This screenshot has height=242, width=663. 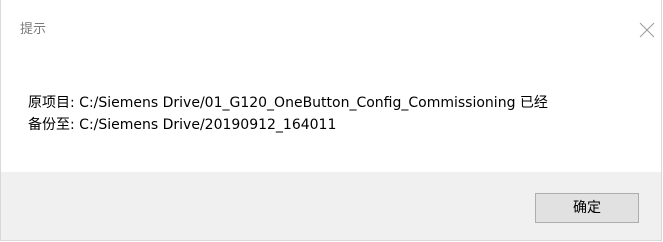 What do you see at coordinates (587, 208) in the screenshot?
I see `ok-button: 确定` at bounding box center [587, 208].